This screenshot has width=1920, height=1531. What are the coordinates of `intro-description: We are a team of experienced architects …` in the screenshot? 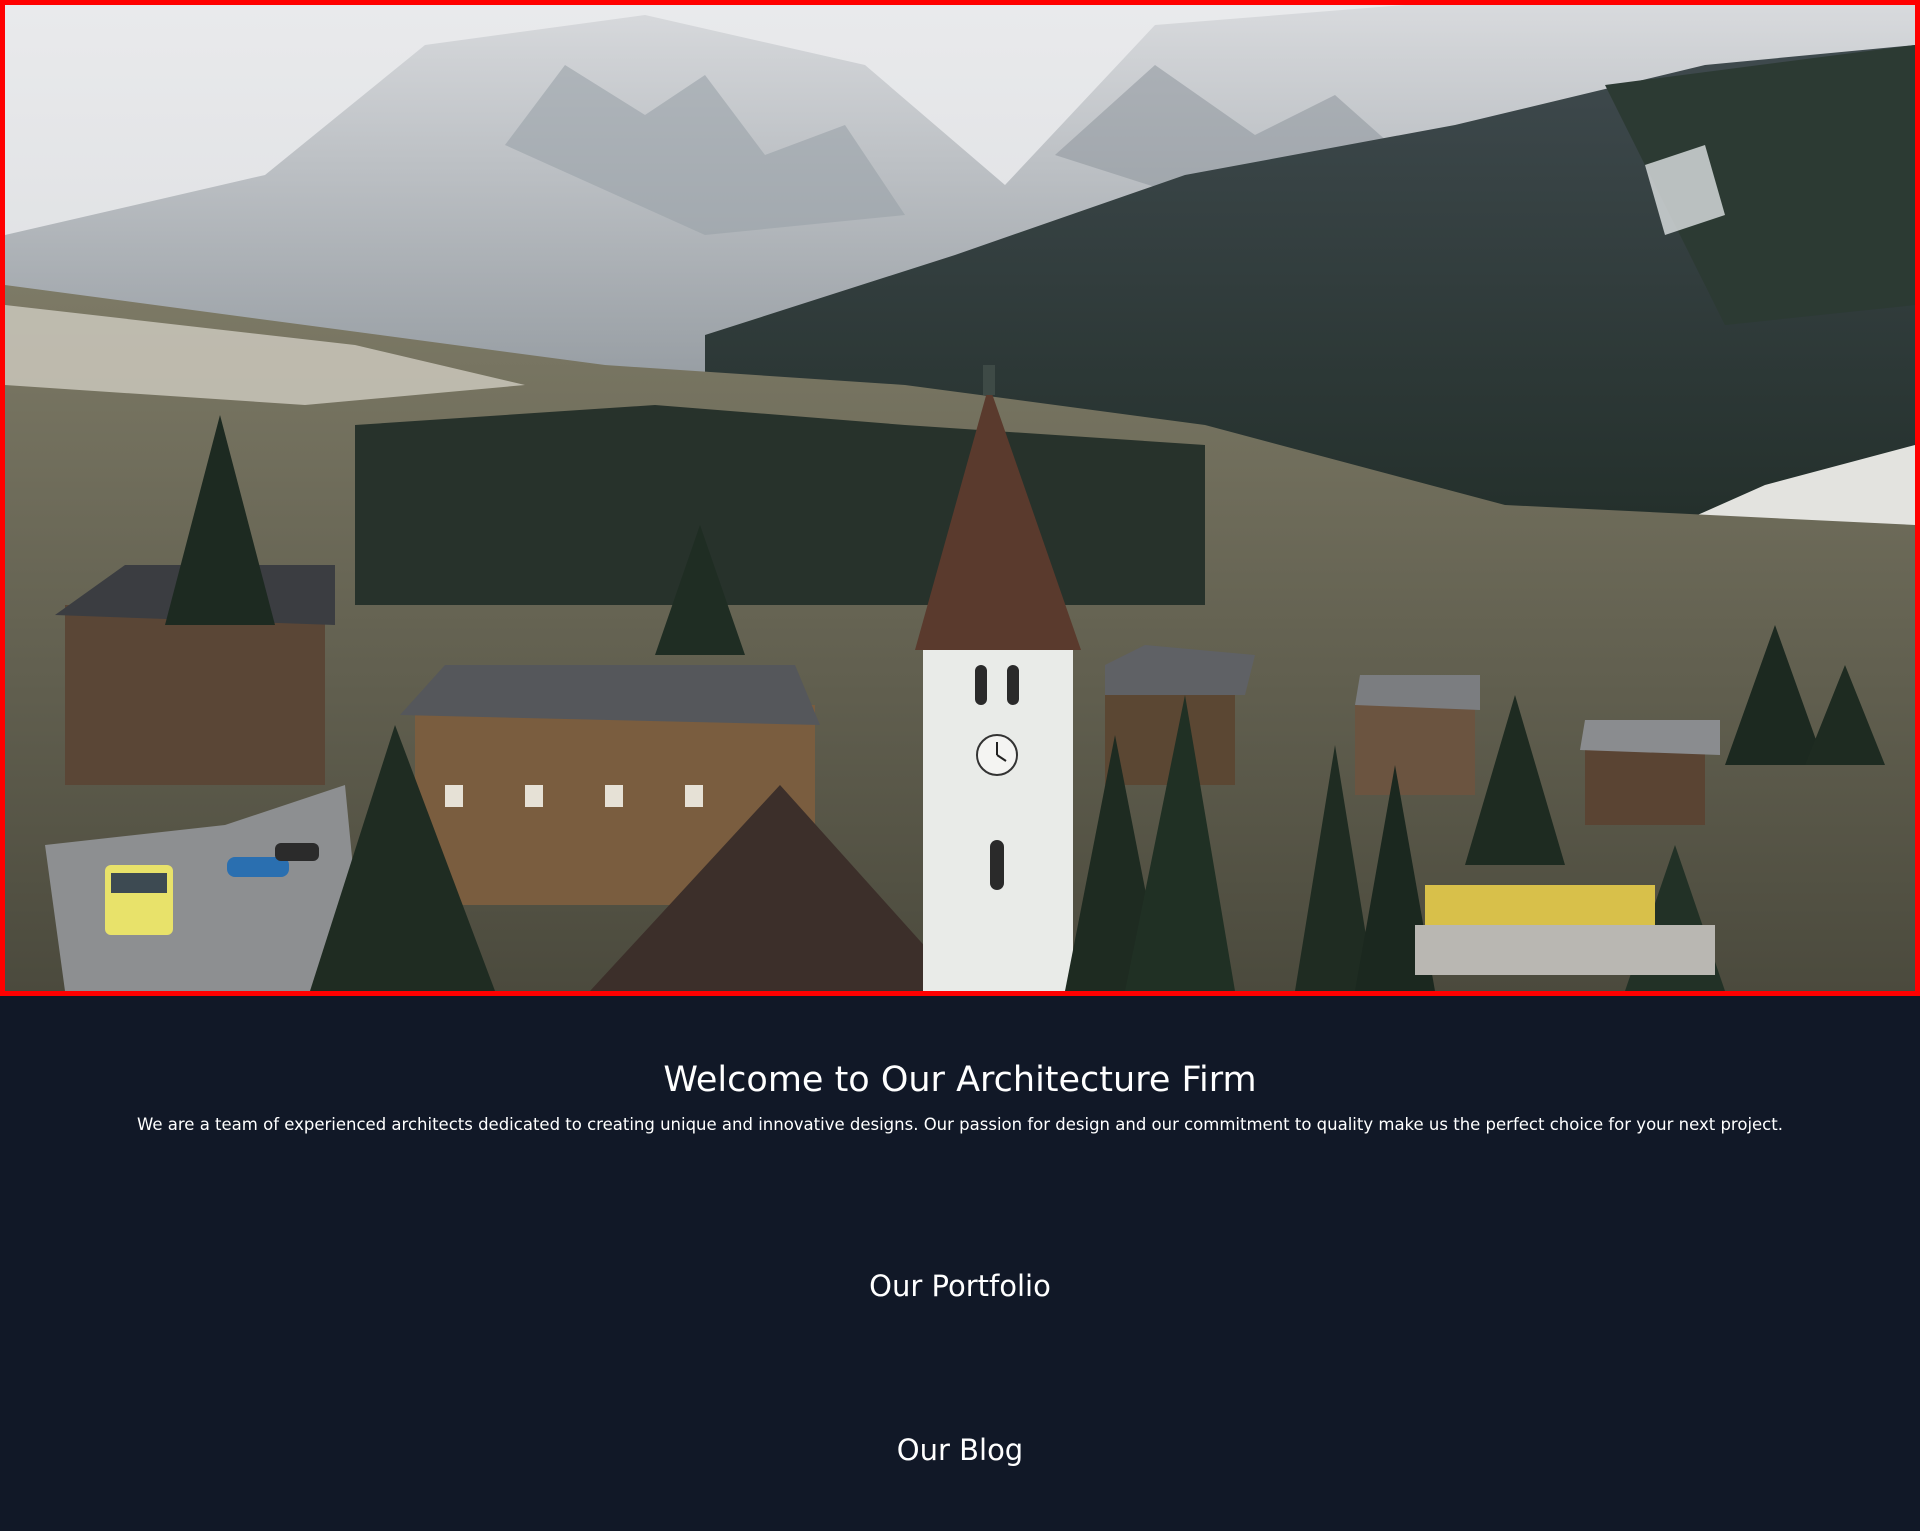 It's located at (960, 1124).